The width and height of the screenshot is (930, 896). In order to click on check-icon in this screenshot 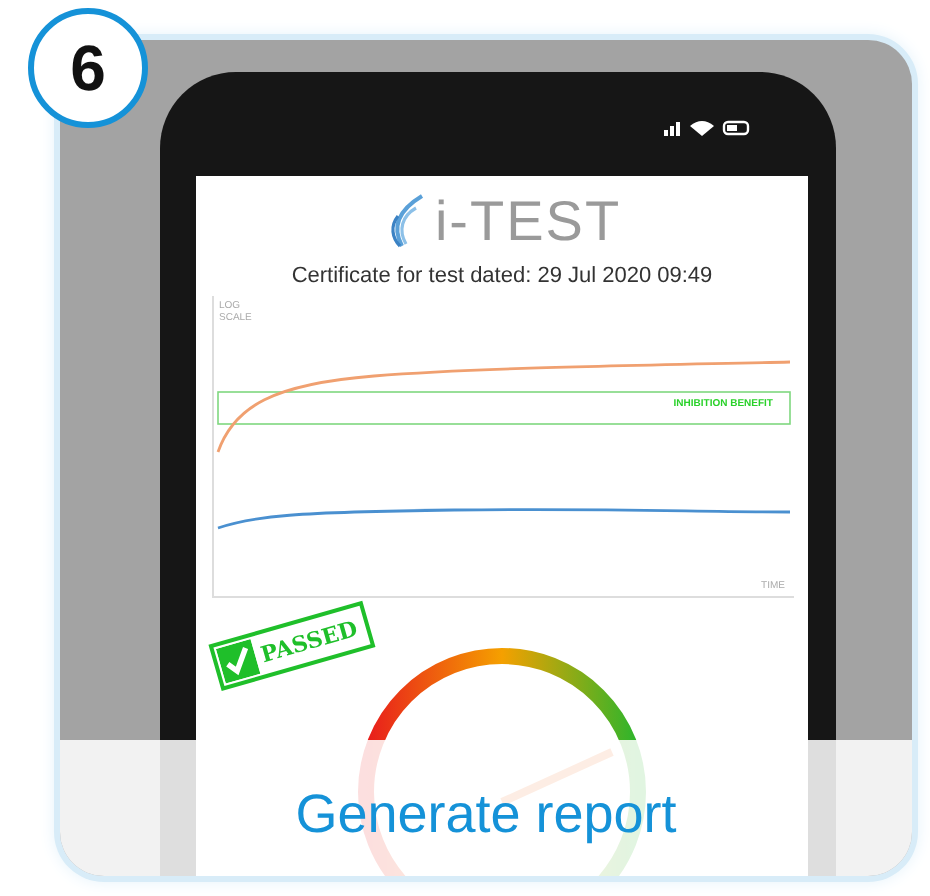, I will do `click(238, 661)`.